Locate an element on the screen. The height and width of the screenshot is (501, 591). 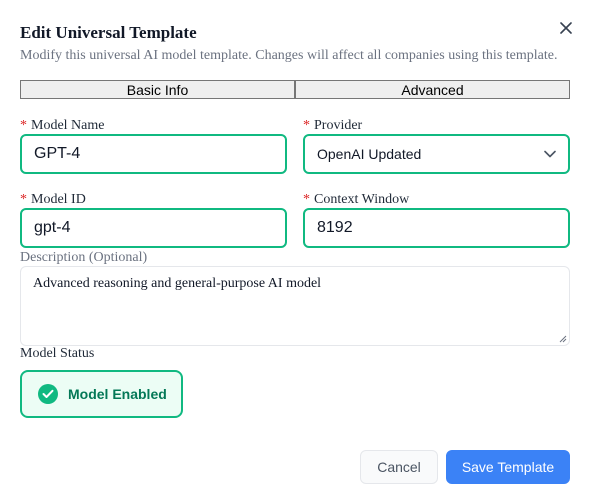
model-name-value: GPT-4 is located at coordinates (57, 153).